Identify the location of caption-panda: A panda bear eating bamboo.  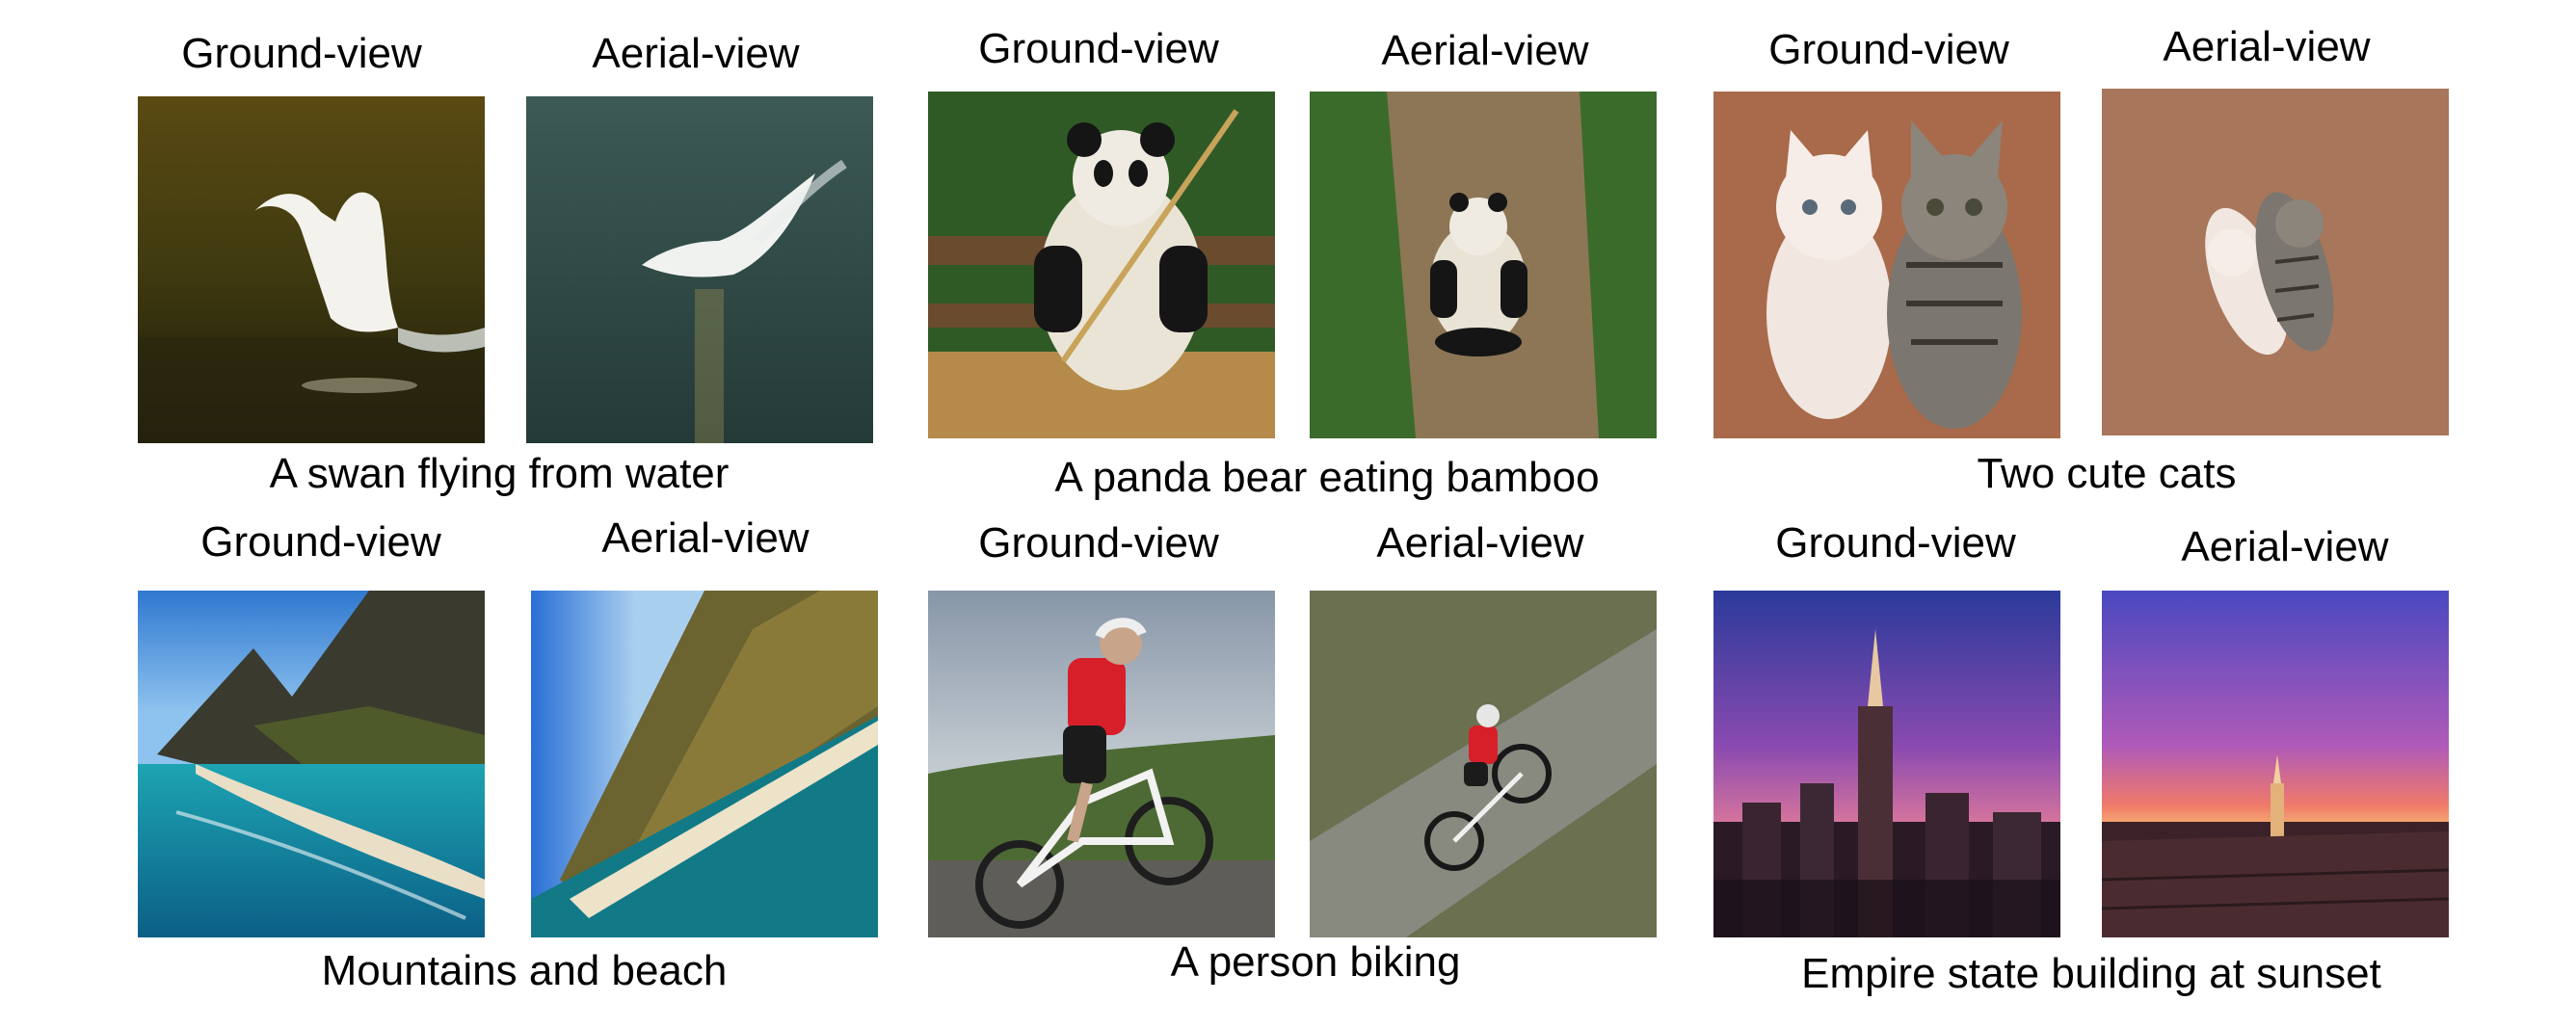
(1327, 478).